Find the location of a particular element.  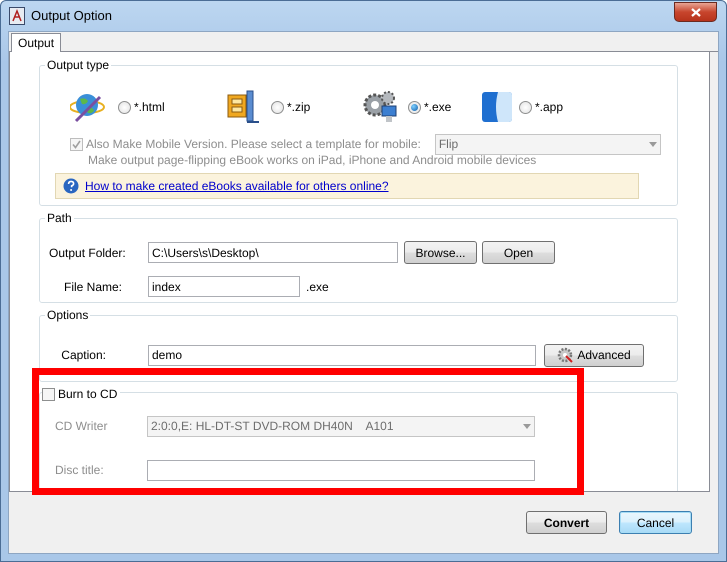

close-button is located at coordinates (695, 12).